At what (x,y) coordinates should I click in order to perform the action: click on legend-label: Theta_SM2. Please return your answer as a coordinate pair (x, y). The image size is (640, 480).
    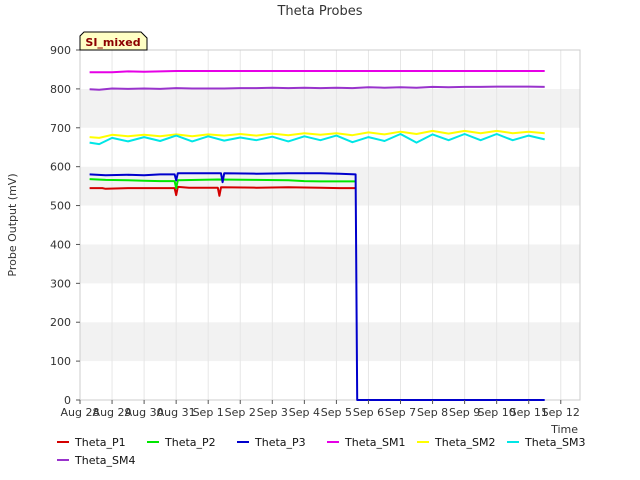
    Looking at the image, I should click on (464, 442).